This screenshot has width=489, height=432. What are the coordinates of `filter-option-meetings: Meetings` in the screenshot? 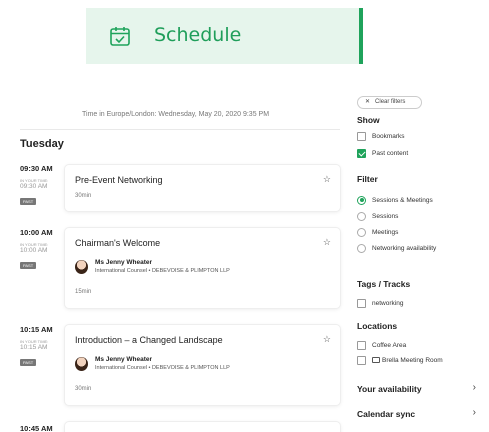 It's located at (377, 232).